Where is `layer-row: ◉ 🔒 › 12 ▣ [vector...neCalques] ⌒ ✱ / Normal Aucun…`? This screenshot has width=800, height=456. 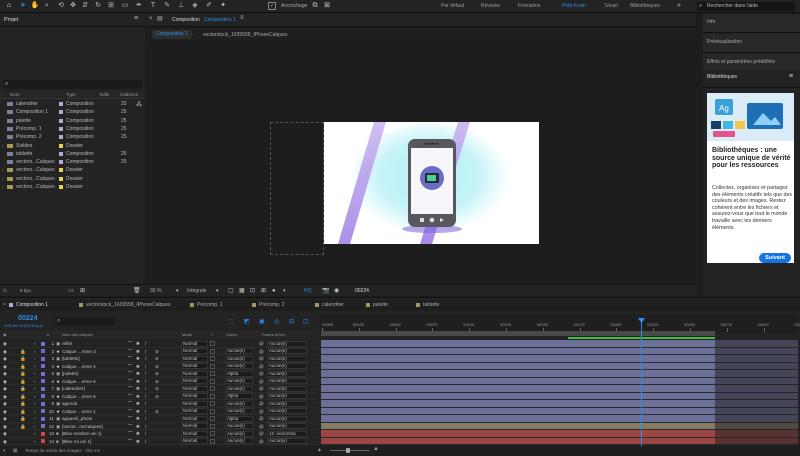 layer-row: ◉ 🔒 › 12 ▣ [vector...neCalques] ⌒ ✱ / Normal Aucun… is located at coordinates (159, 426).